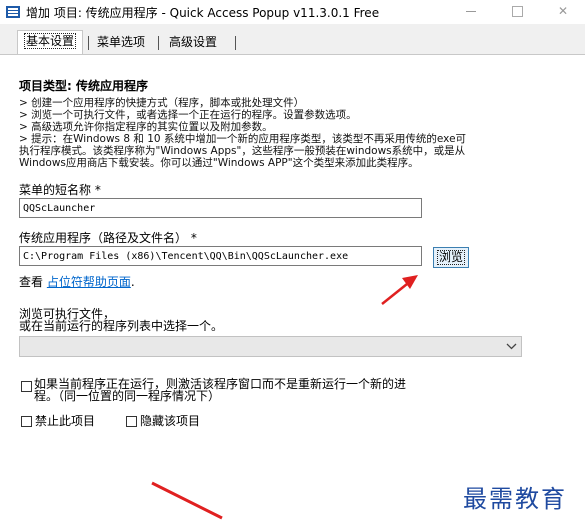 Image resolution: width=585 pixels, height=523 pixels. What do you see at coordinates (515, 499) in the screenshot?
I see `watermark-logo: 最需教育` at bounding box center [515, 499].